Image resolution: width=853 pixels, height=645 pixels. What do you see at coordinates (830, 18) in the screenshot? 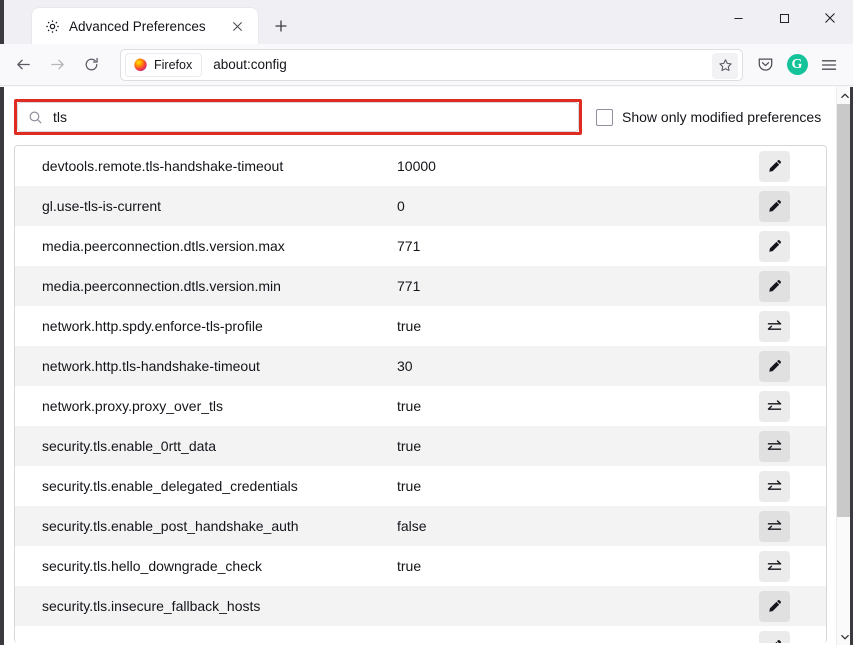
I see `close-button` at bounding box center [830, 18].